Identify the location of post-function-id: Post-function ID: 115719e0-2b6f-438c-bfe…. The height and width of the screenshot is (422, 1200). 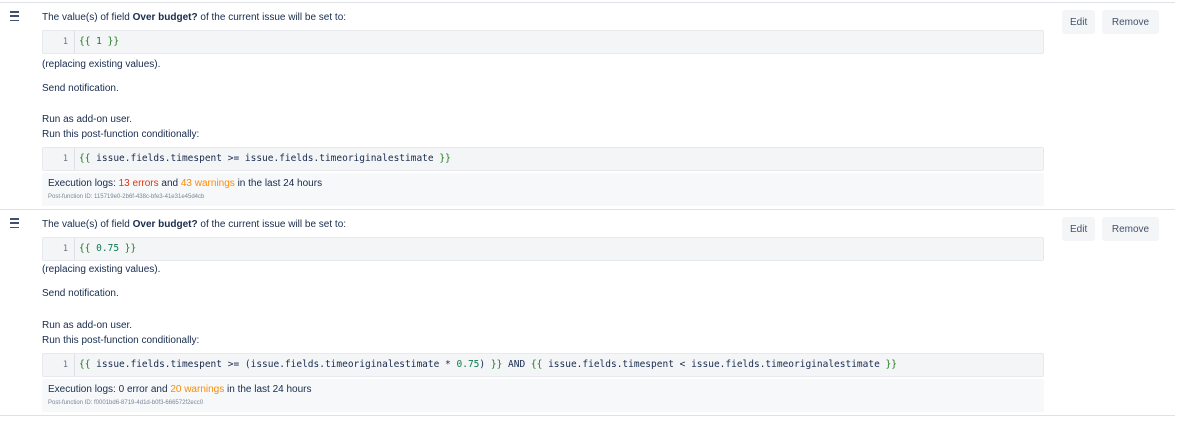
(126, 197).